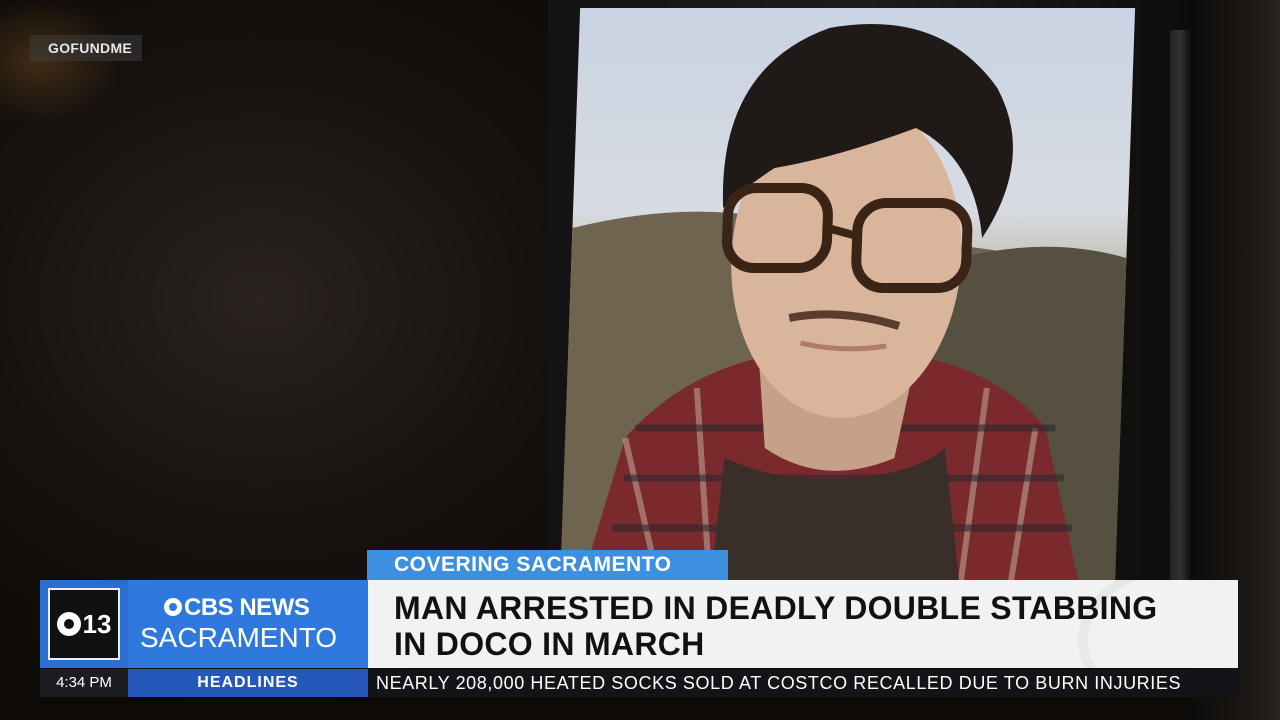  Describe the element at coordinates (547, 565) in the screenshot. I see `kicker-label: COVERING SACRAMENTO` at that location.